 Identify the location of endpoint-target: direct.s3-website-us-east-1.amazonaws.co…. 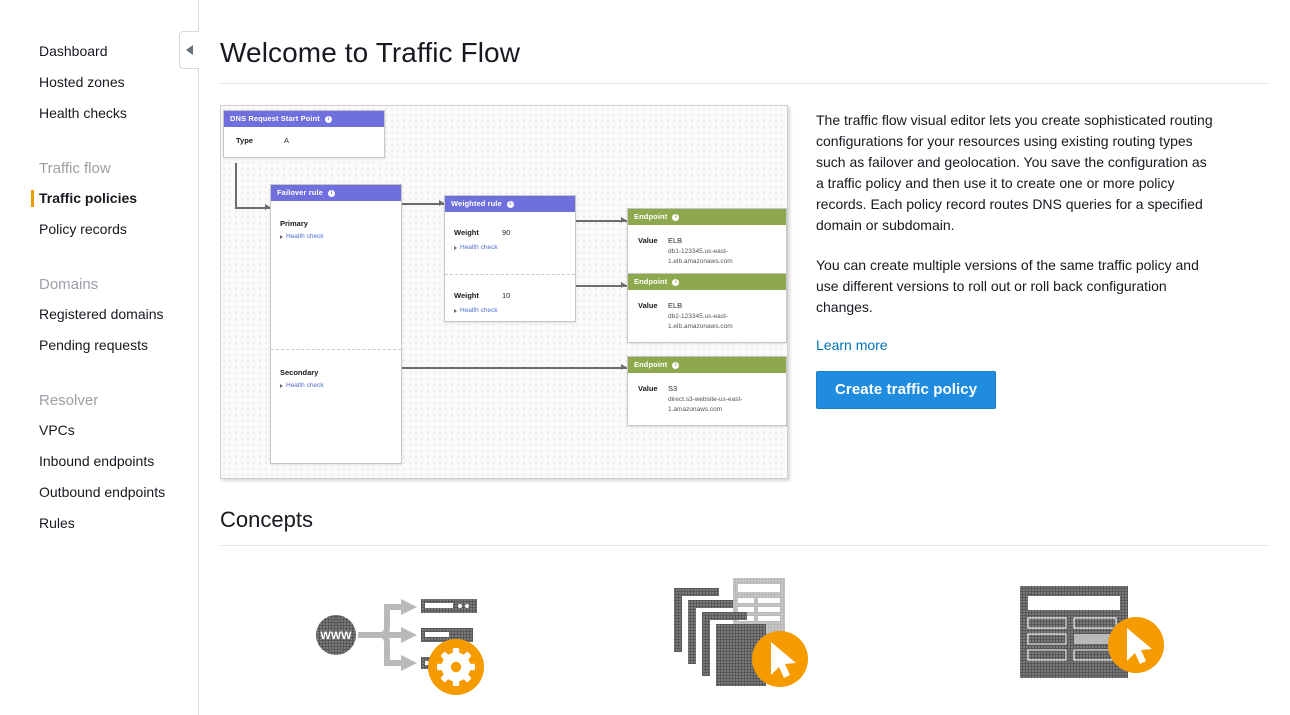
(705, 404).